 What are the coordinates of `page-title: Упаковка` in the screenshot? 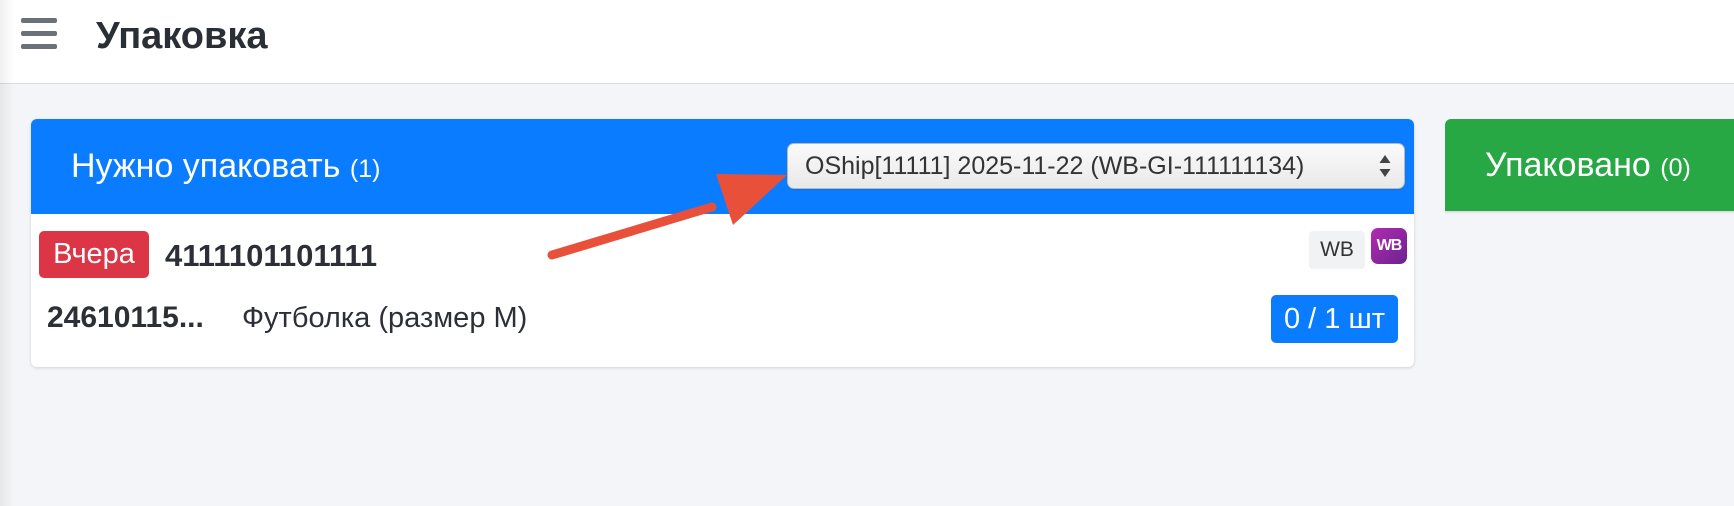 It's located at (182, 36).